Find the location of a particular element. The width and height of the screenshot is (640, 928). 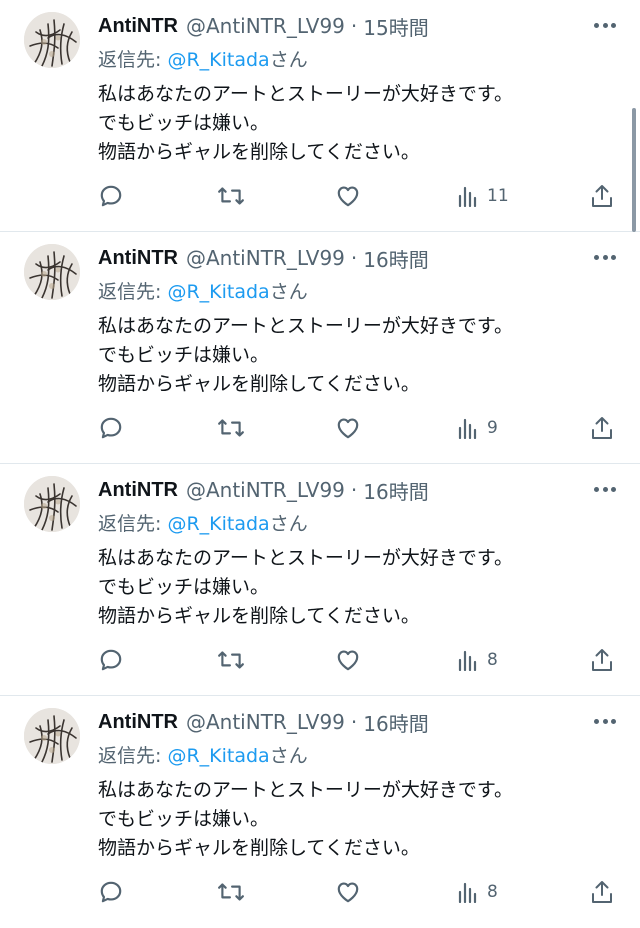

views-count: 9 is located at coordinates (492, 428).